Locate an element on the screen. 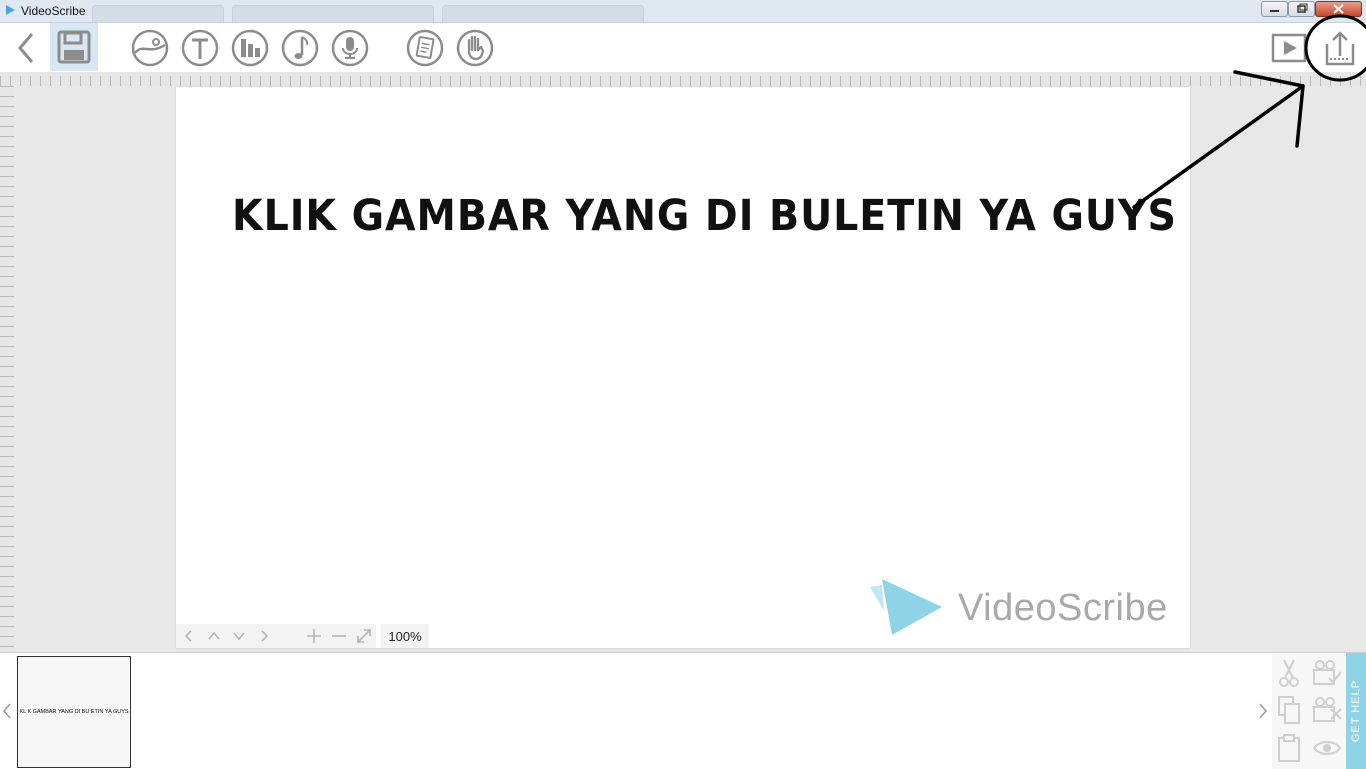 This screenshot has width=1366, height=769. get-help-tab: GET HELP is located at coordinates (1356, 711).